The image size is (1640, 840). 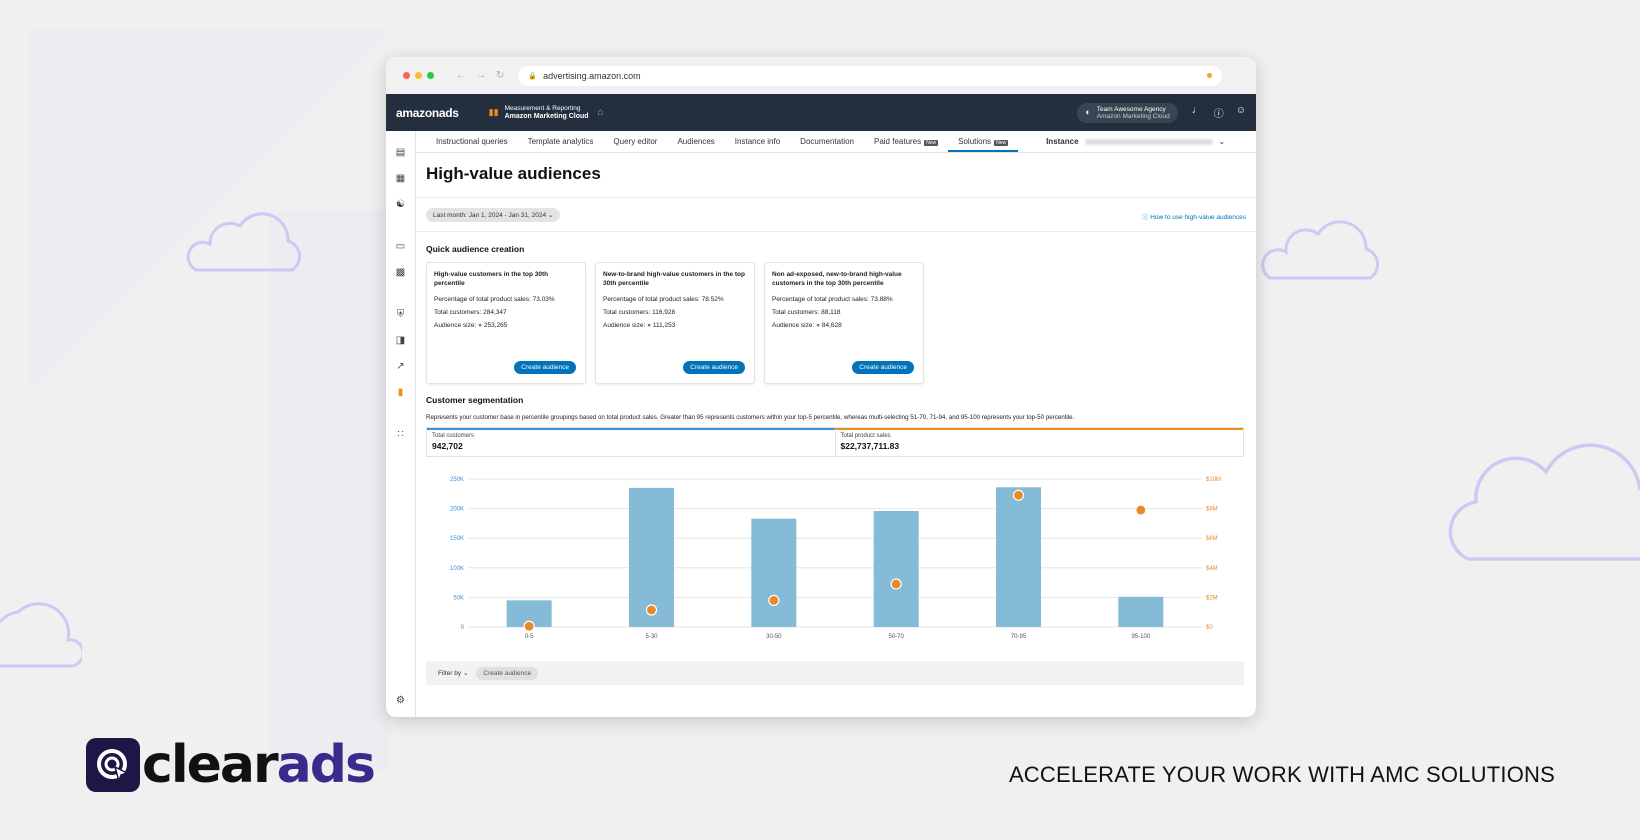 What do you see at coordinates (1131, 109) in the screenshot?
I see `account-name: Team Awesome Agency` at bounding box center [1131, 109].